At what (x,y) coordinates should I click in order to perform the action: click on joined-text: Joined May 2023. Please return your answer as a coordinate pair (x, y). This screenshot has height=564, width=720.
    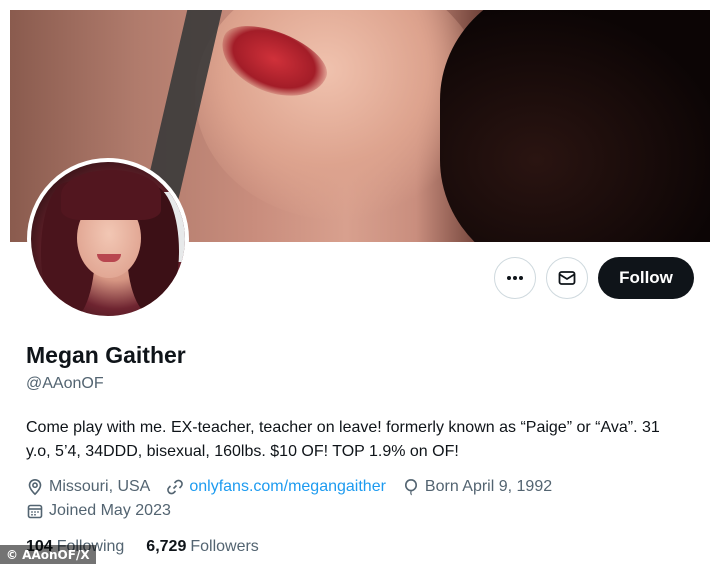
    Looking at the image, I should click on (110, 510).